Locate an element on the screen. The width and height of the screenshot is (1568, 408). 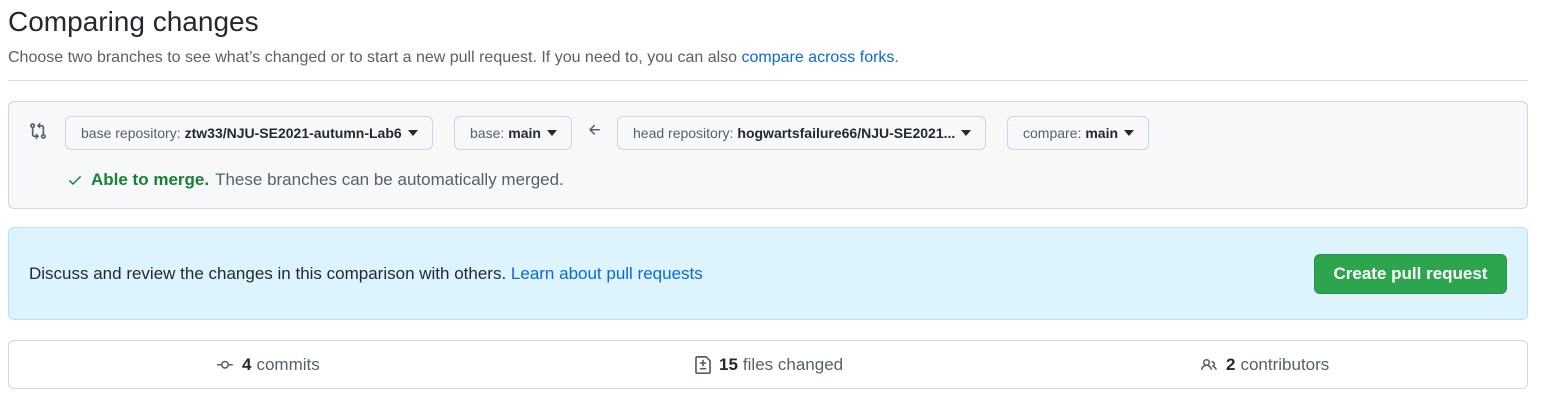
compare-branch-select: compare: main is located at coordinates (1078, 133).